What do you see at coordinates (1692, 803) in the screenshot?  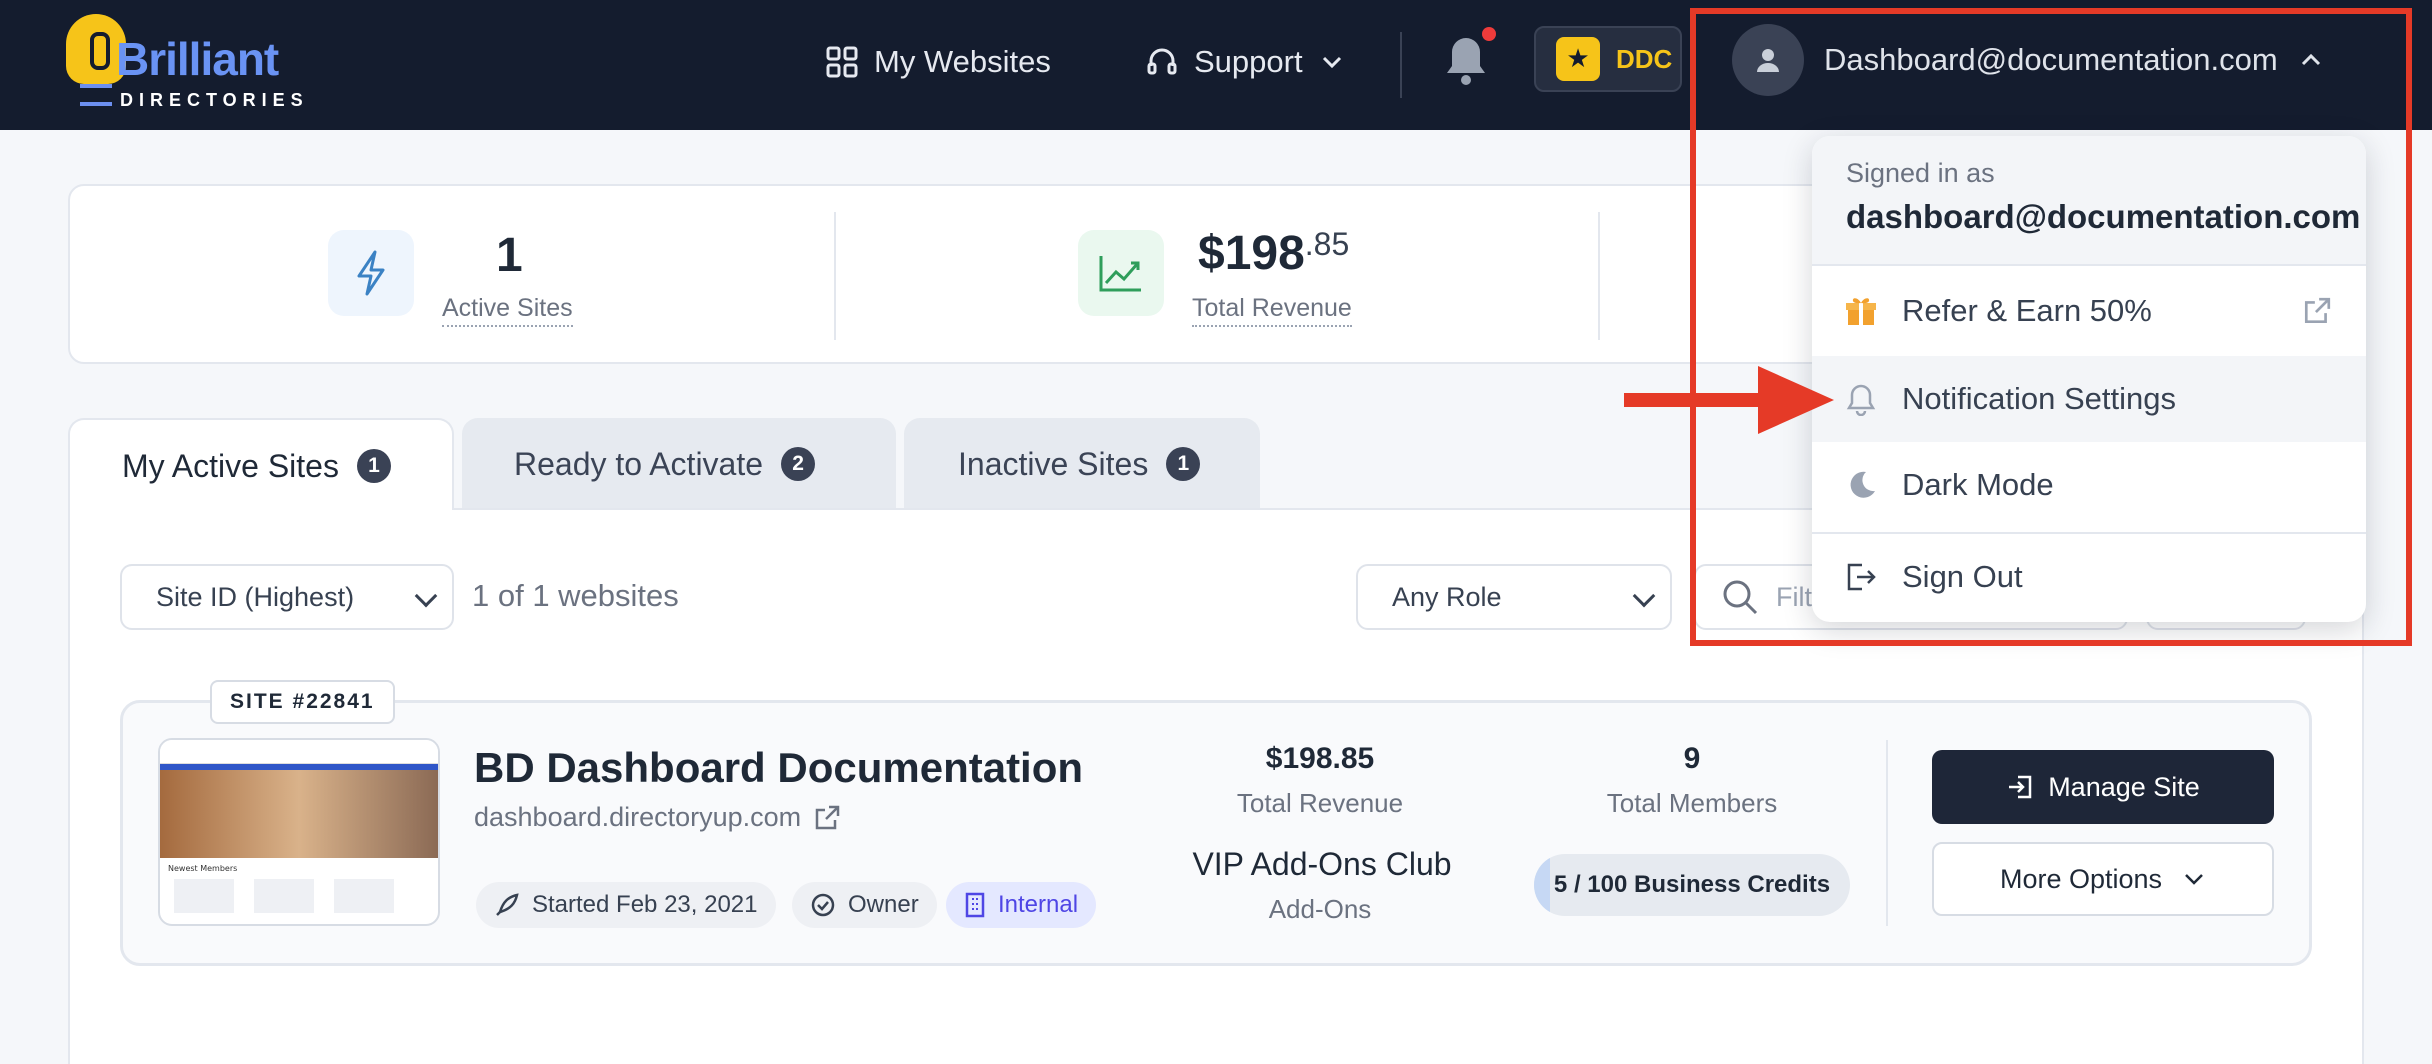 I see `site-members-label: Total Members` at bounding box center [1692, 803].